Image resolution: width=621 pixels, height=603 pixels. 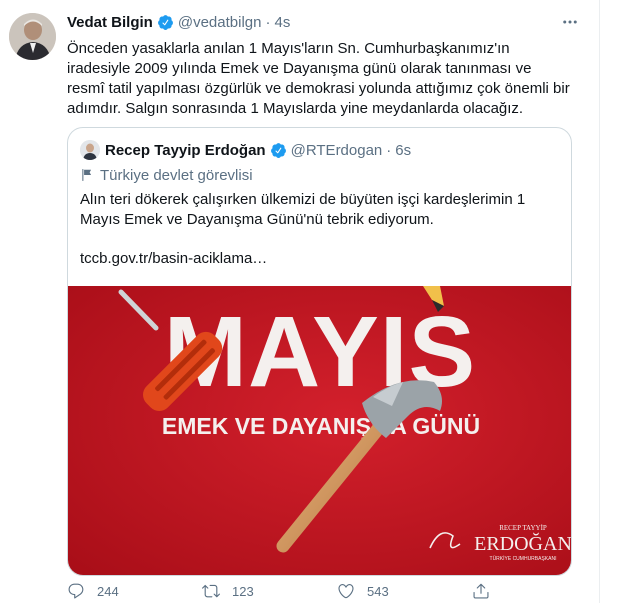 What do you see at coordinates (93, 590) in the screenshot?
I see `reply-button: 244` at bounding box center [93, 590].